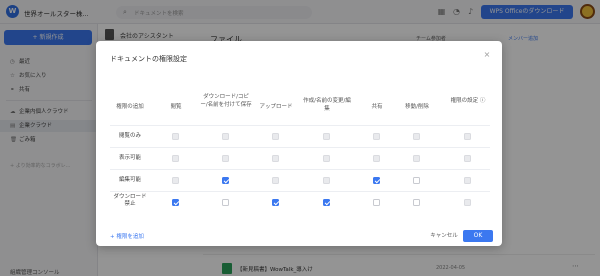 This screenshot has width=600, height=276. What do you see at coordinates (300, 180) in the screenshot?
I see `table-row: 編集可能` at bounding box center [300, 180].